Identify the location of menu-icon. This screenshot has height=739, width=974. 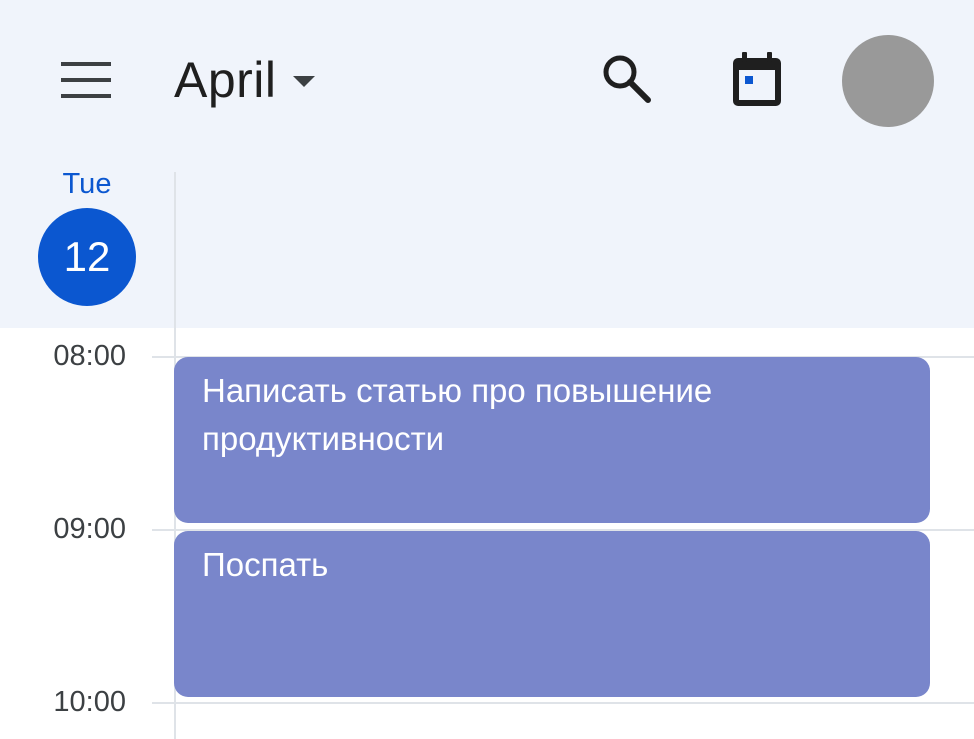
(86, 82).